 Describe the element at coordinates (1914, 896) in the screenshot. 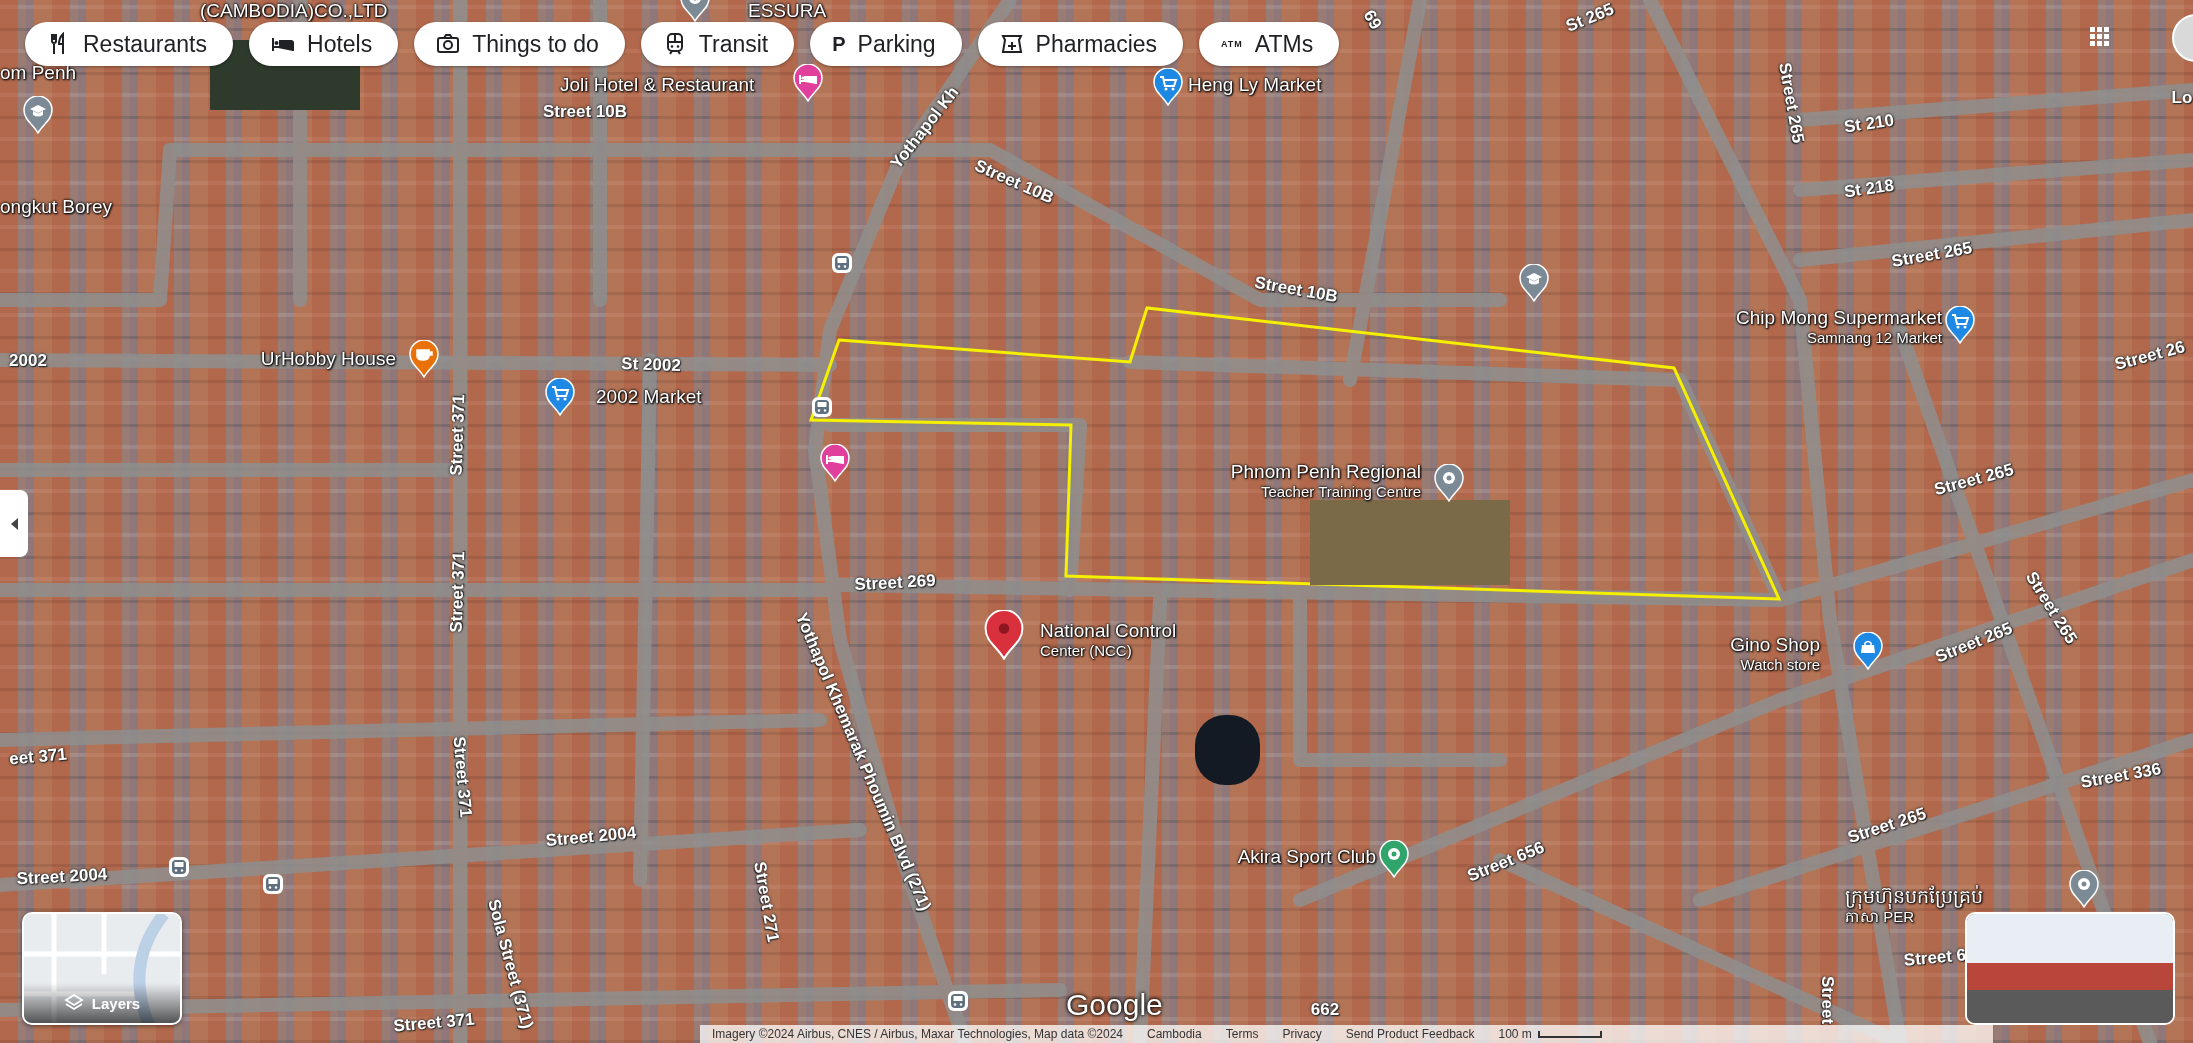

I see `place-name: ក្រុមហ៊ុនបកប្រែគ្រប់` at that location.